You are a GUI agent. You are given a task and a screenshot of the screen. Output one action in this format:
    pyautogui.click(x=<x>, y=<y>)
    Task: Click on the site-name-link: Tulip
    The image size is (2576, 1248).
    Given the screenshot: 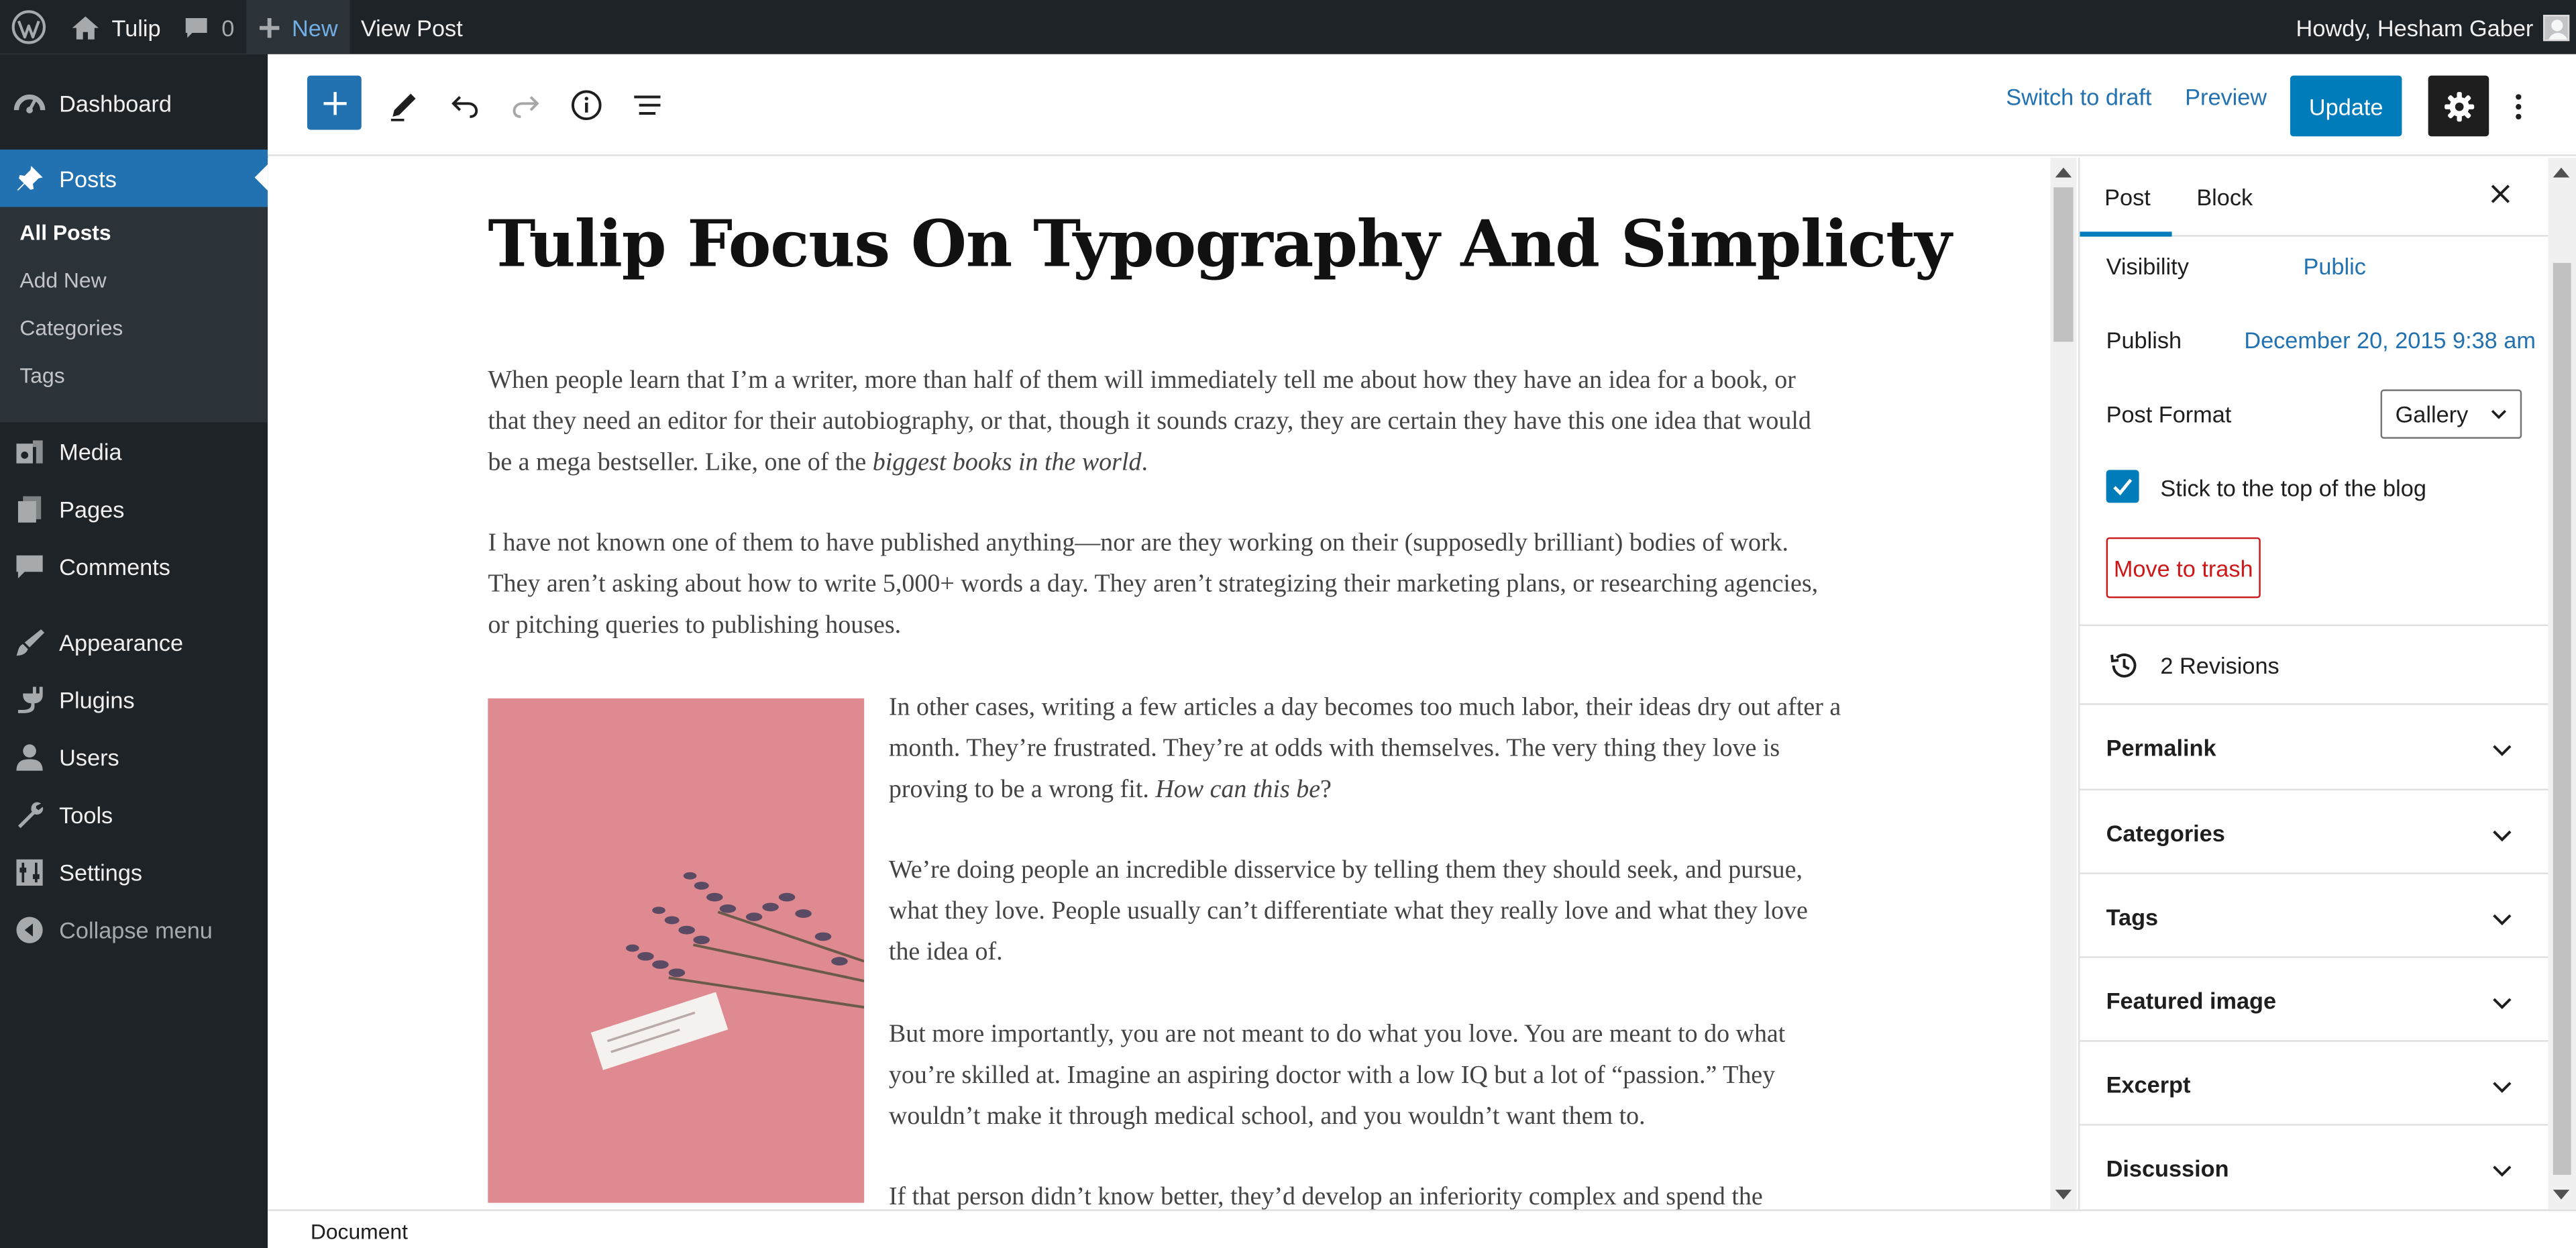 What is the action you would take?
    pyautogui.click(x=115, y=27)
    